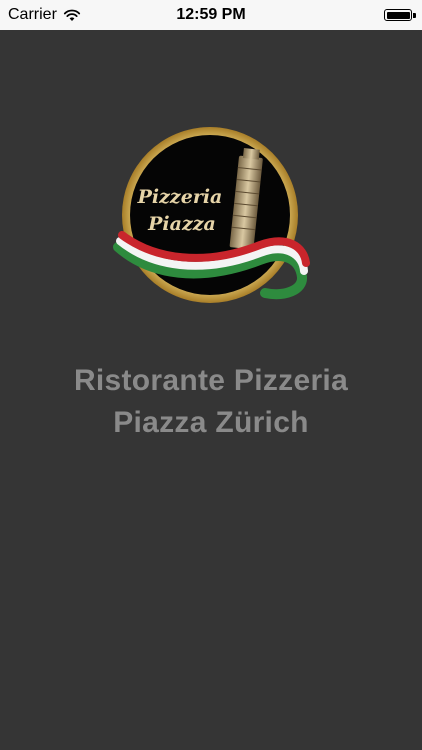 The image size is (422, 750). I want to click on battery-tip, so click(414, 15).